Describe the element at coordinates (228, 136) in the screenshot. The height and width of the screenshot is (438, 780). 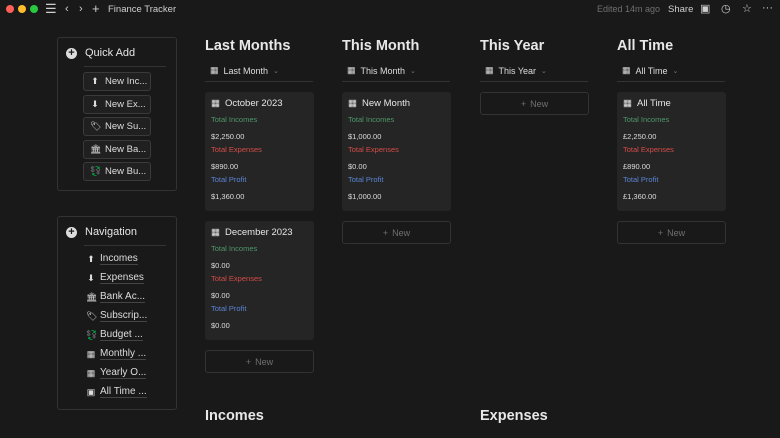
I see `income-value: $2,250.00` at that location.